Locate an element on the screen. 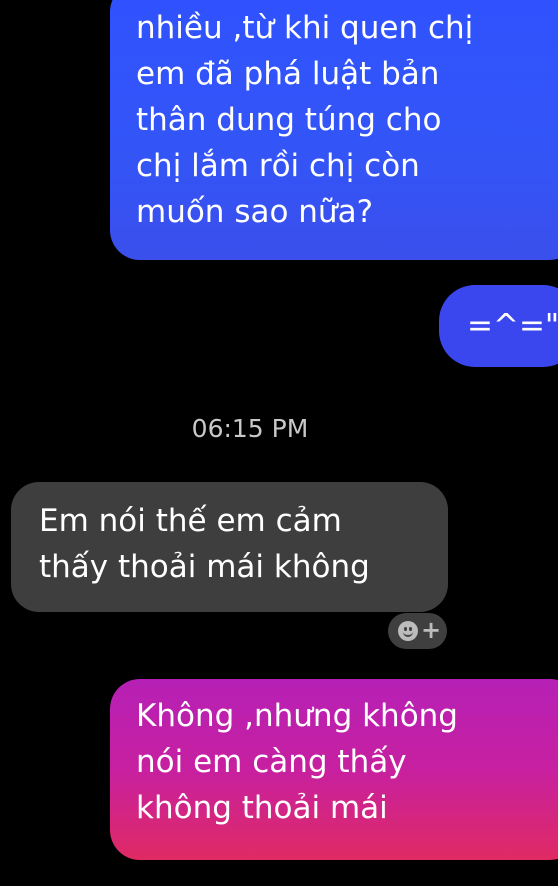  outgoing-message-bubble: =^=" is located at coordinates (498, 326).